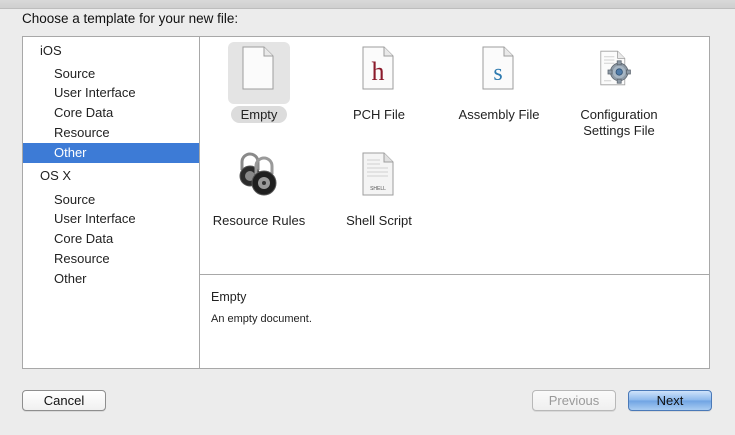  I want to click on template-tile-pch-file: h PCH File, so click(379, 82).